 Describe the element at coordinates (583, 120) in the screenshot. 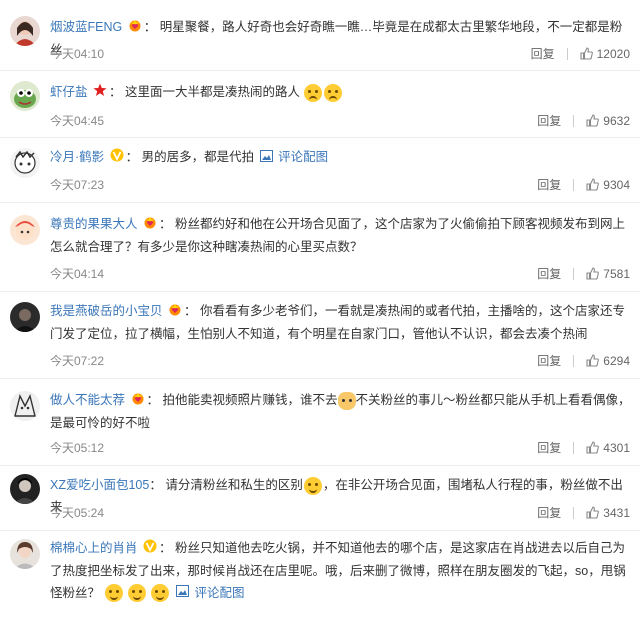

I see `comment-actions: 回复 9632` at that location.